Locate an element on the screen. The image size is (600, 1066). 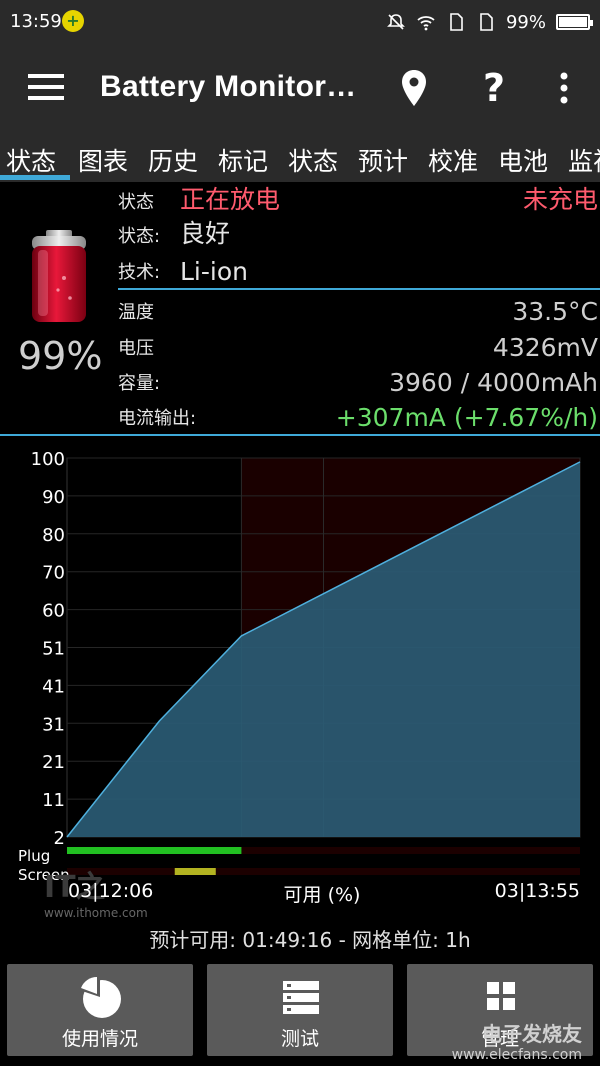
y-tick-label: 60 is located at coordinates (53, 611).